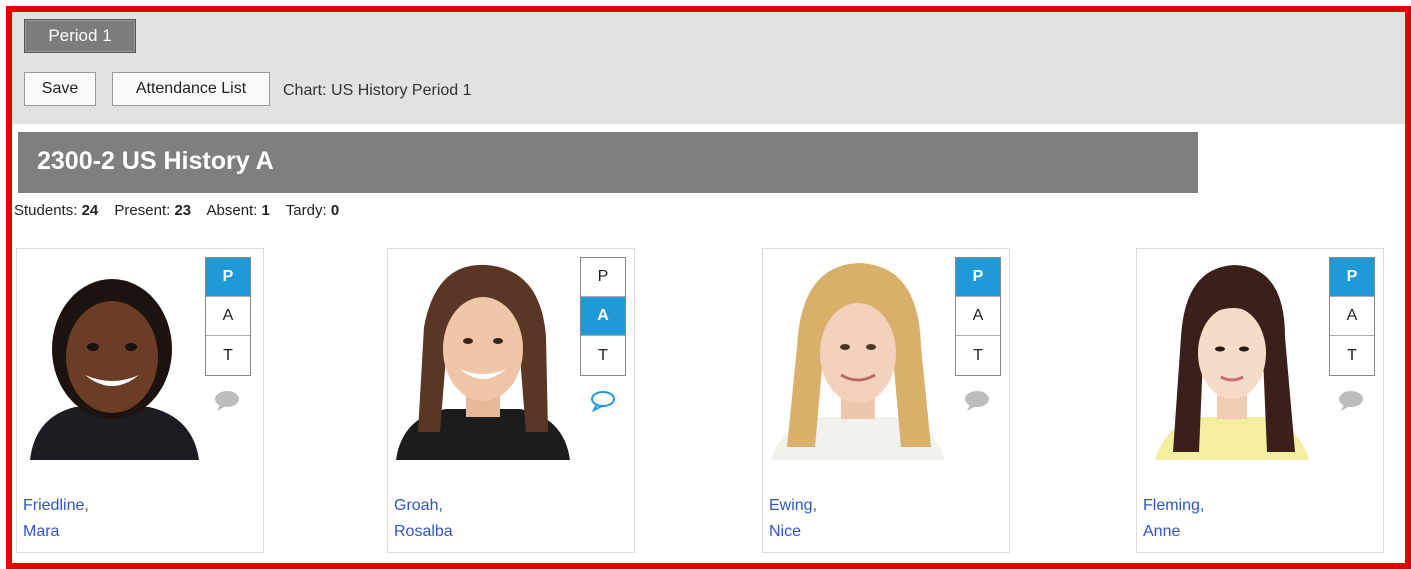 This screenshot has width=1411, height=569. Describe the element at coordinates (183, 210) in the screenshot. I see `present-count: 23` at that location.